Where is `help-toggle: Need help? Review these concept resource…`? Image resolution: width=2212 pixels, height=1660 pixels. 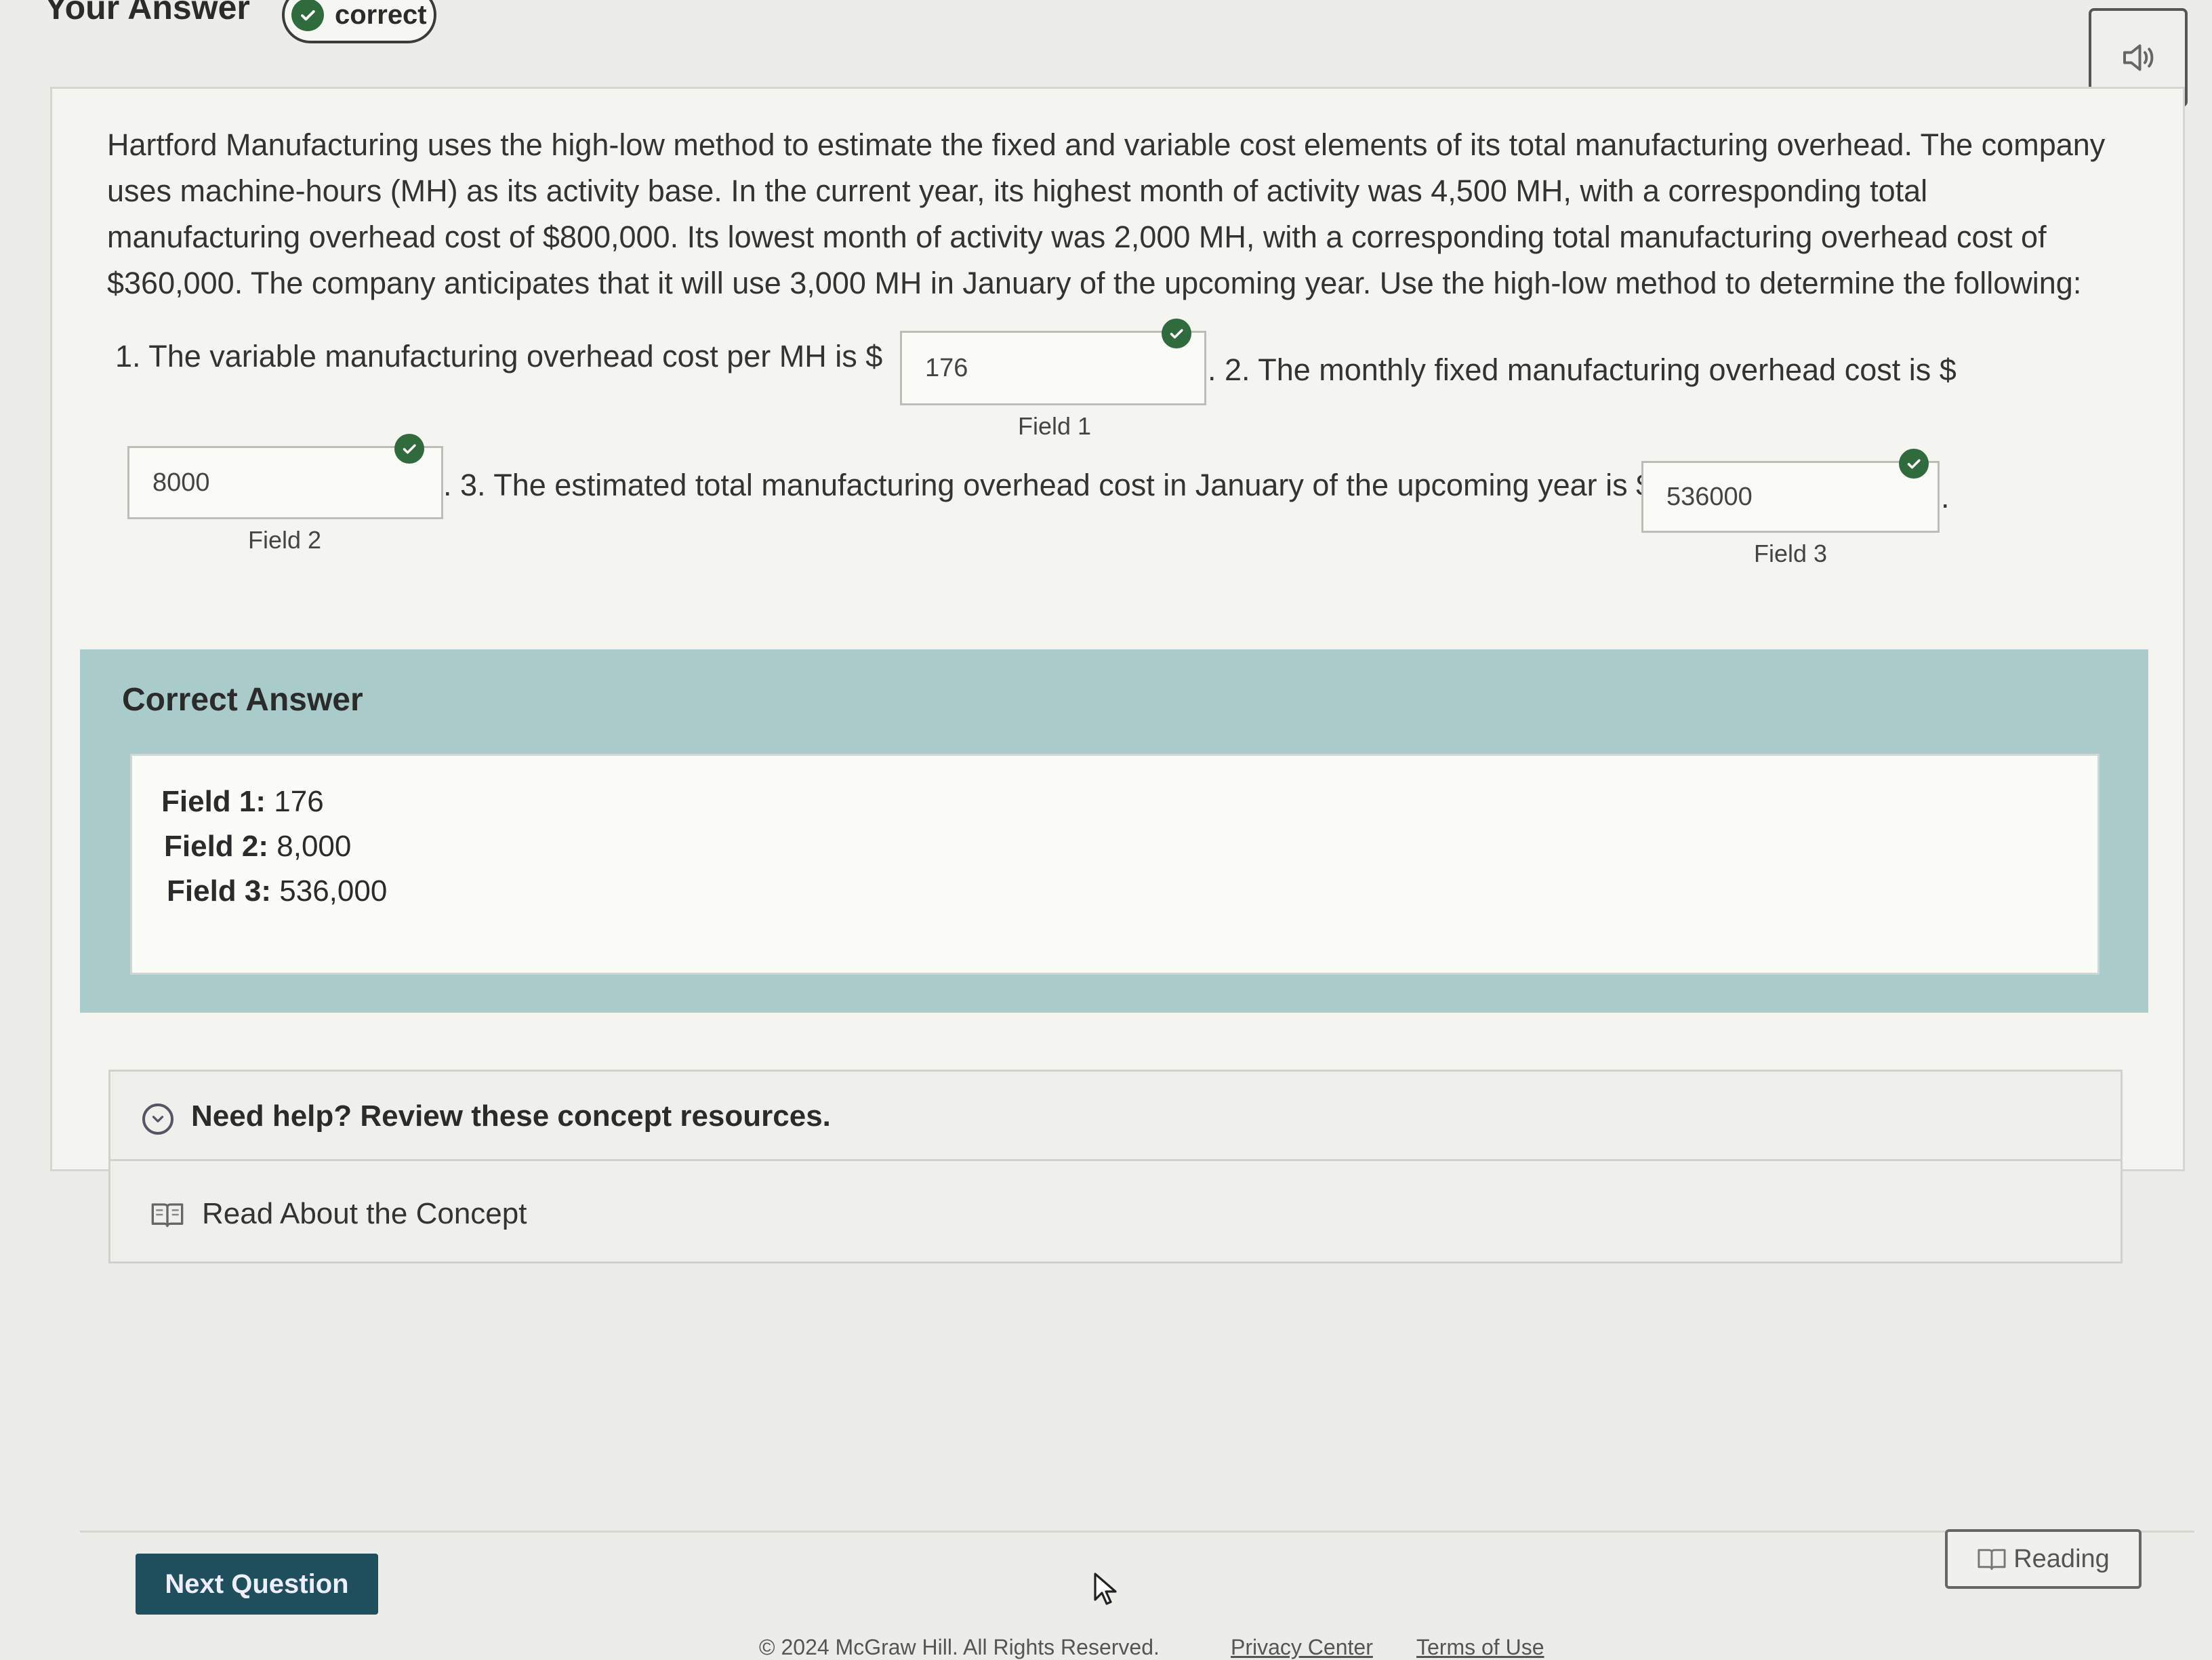
help-toggle: Need help? Review these concept resource… is located at coordinates (511, 1116).